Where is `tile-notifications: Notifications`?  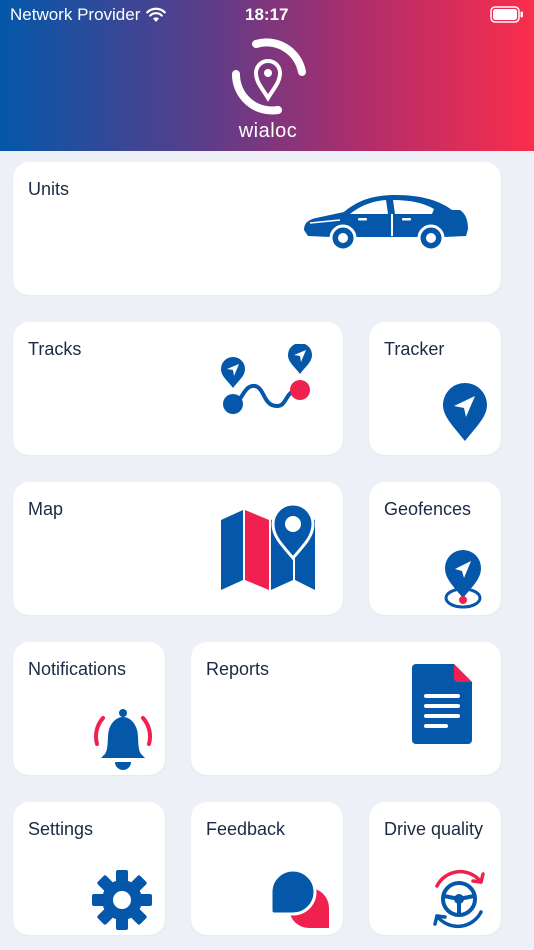
tile-notifications: Notifications is located at coordinates (89, 708).